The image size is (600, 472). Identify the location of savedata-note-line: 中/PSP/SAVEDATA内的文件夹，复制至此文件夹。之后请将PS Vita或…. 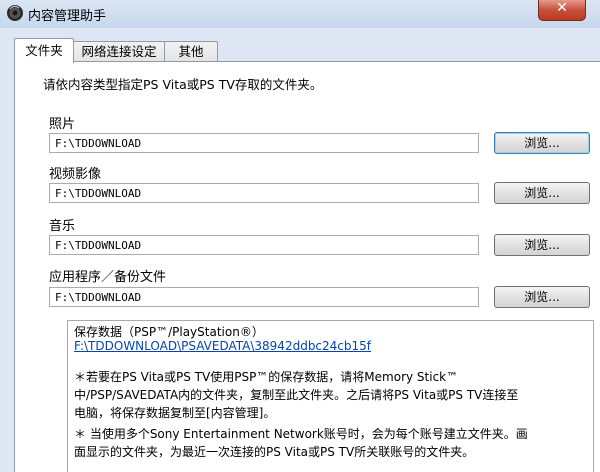
(296, 395).